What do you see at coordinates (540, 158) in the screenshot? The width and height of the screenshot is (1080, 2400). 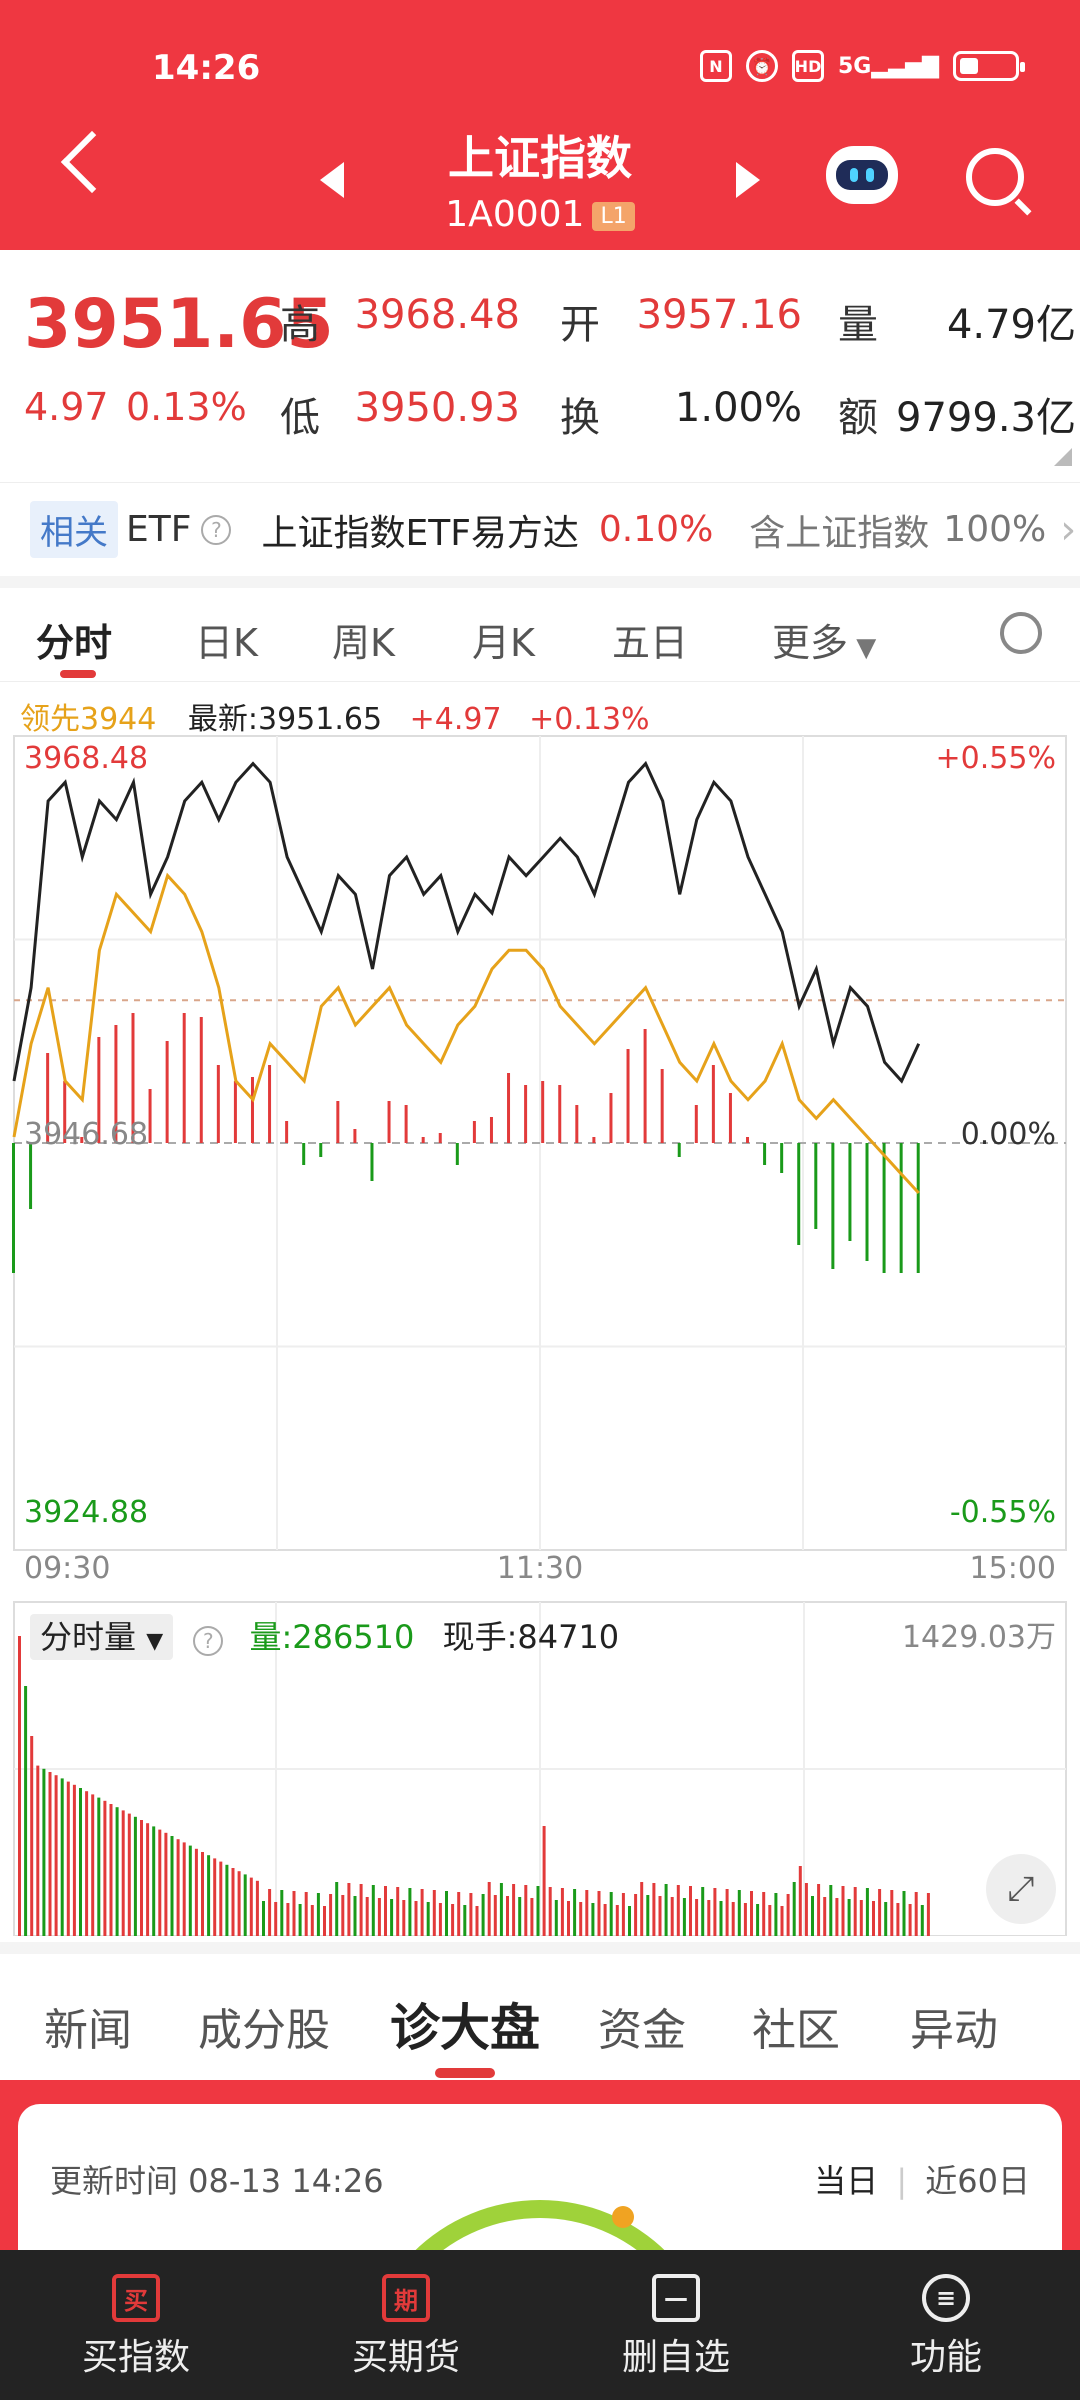 I see `page-title: 上证指数` at bounding box center [540, 158].